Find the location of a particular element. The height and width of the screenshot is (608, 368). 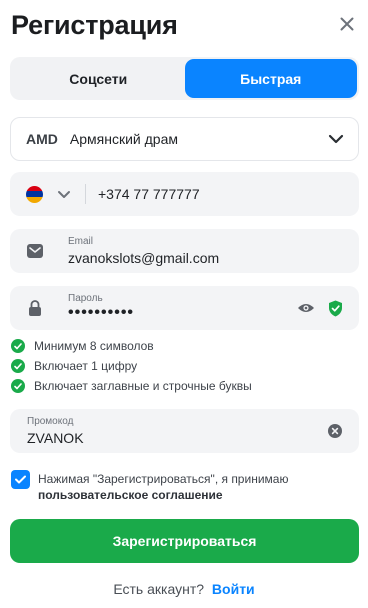

password-field: Пароль •••••••••• is located at coordinates (184, 308).